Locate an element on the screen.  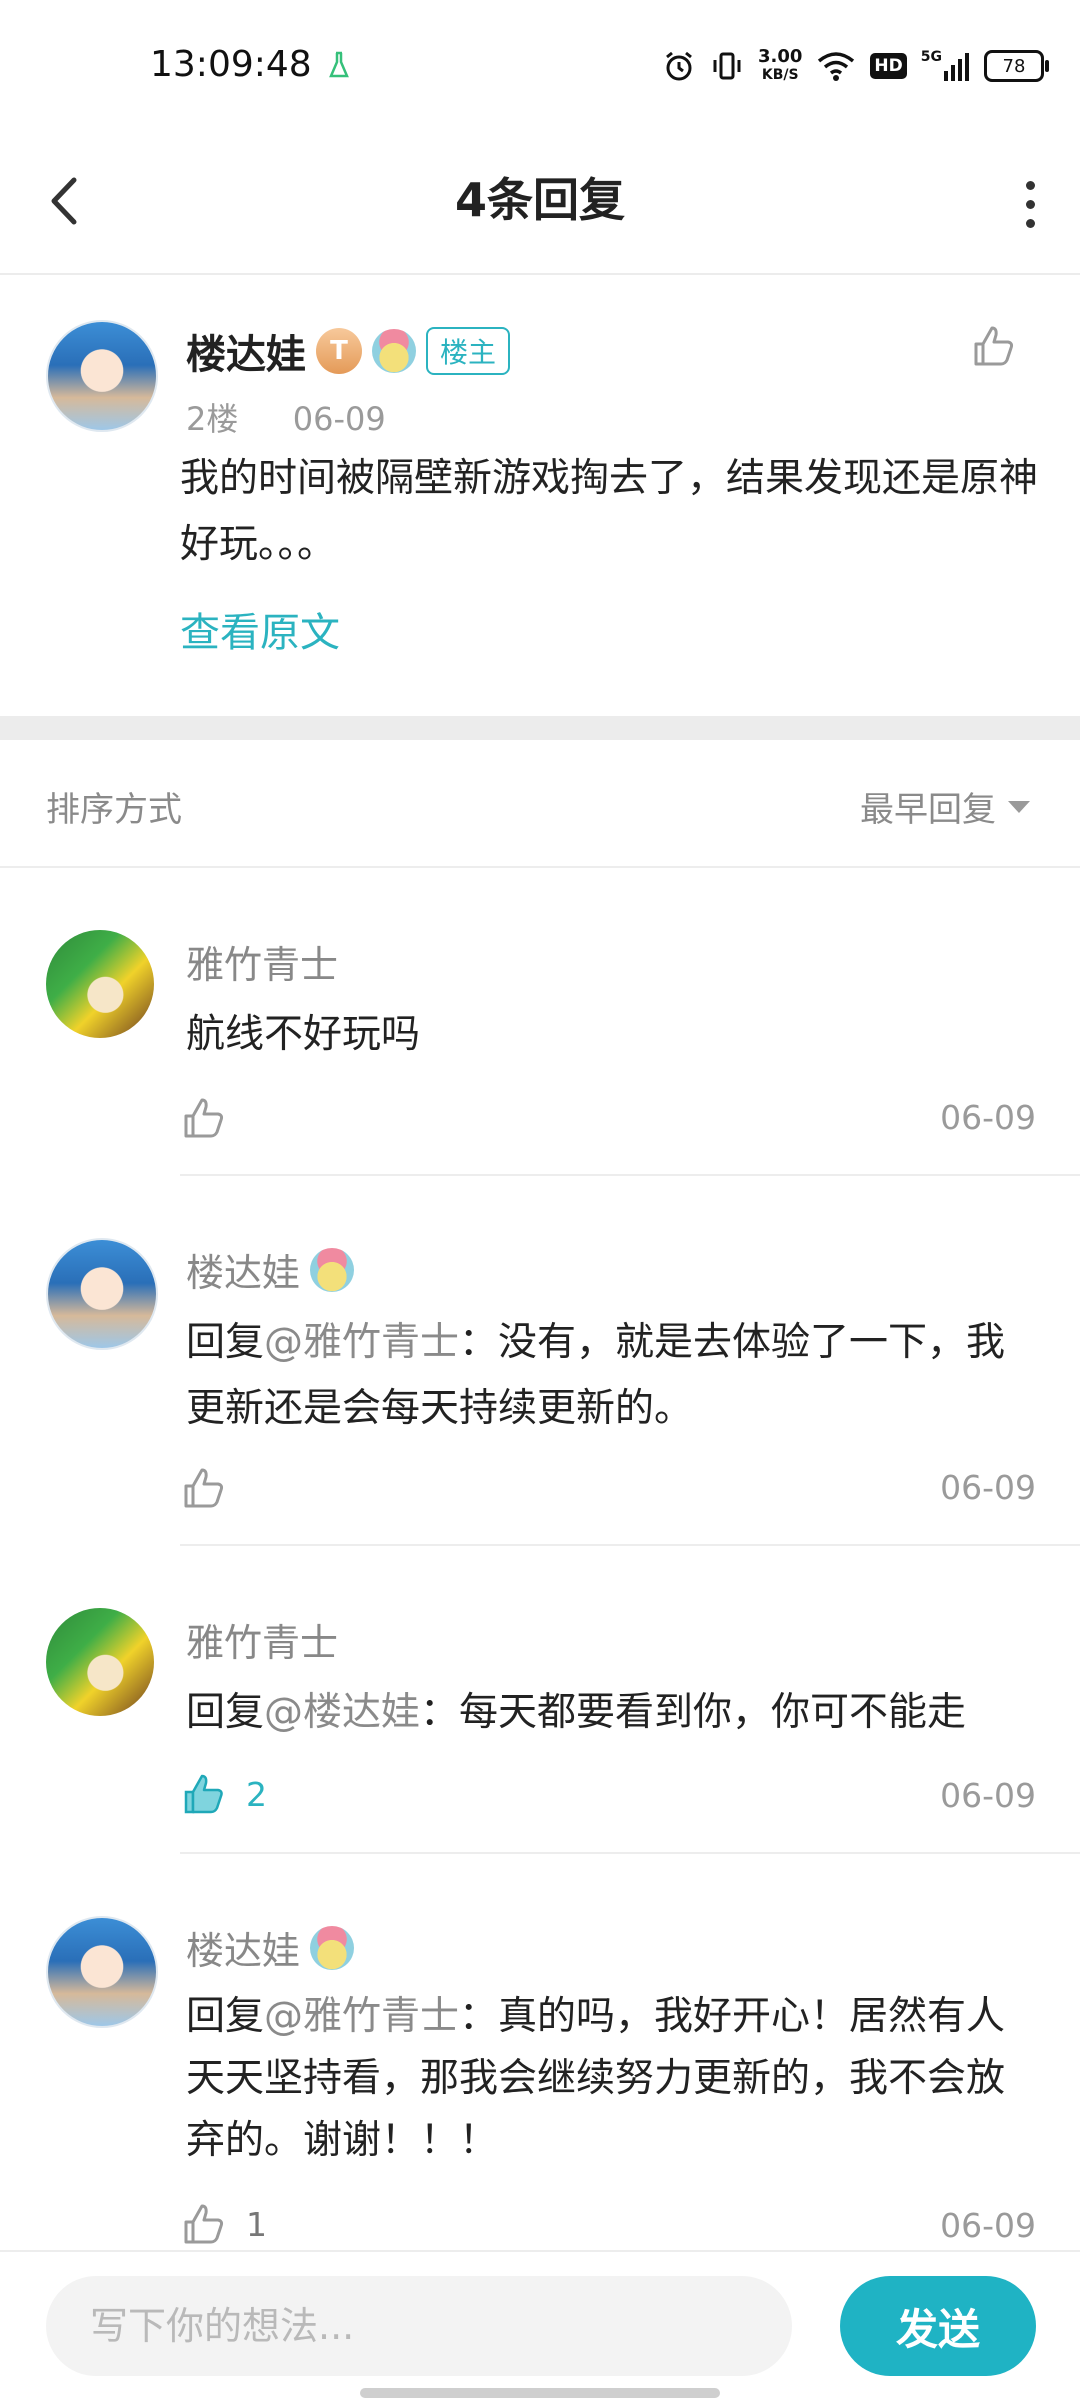
level-badge-icon: T is located at coordinates (339, 351).